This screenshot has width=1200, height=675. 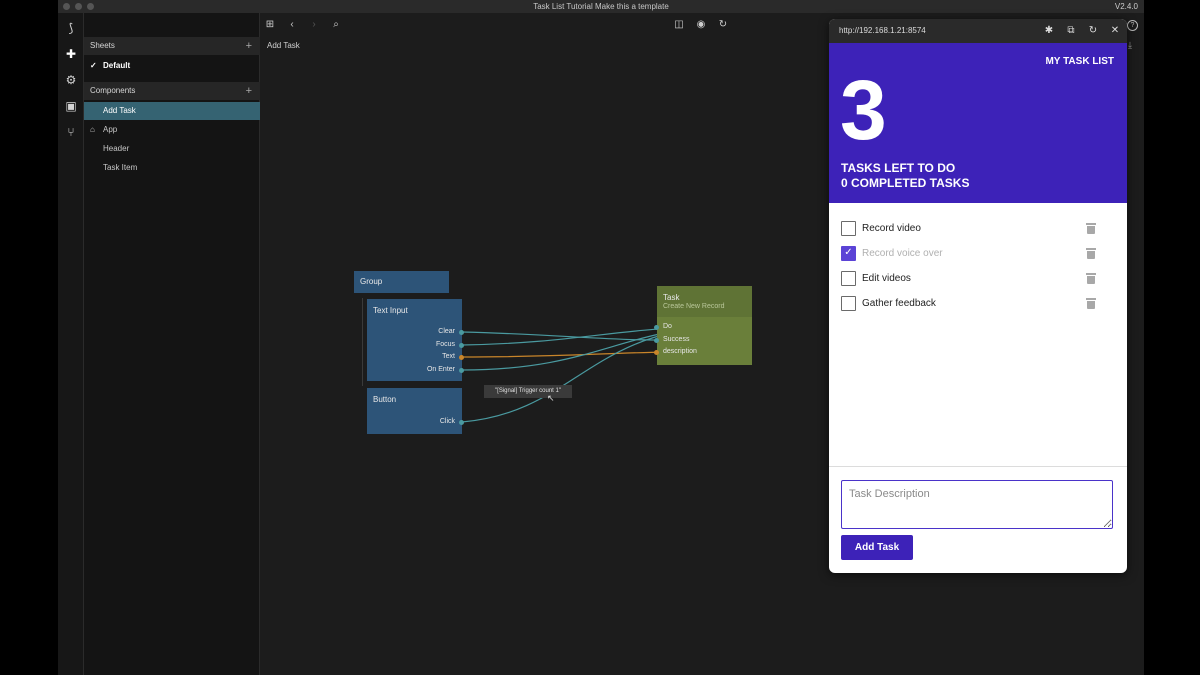 What do you see at coordinates (446, 331) in the screenshot?
I see `port-clear: Clear` at bounding box center [446, 331].